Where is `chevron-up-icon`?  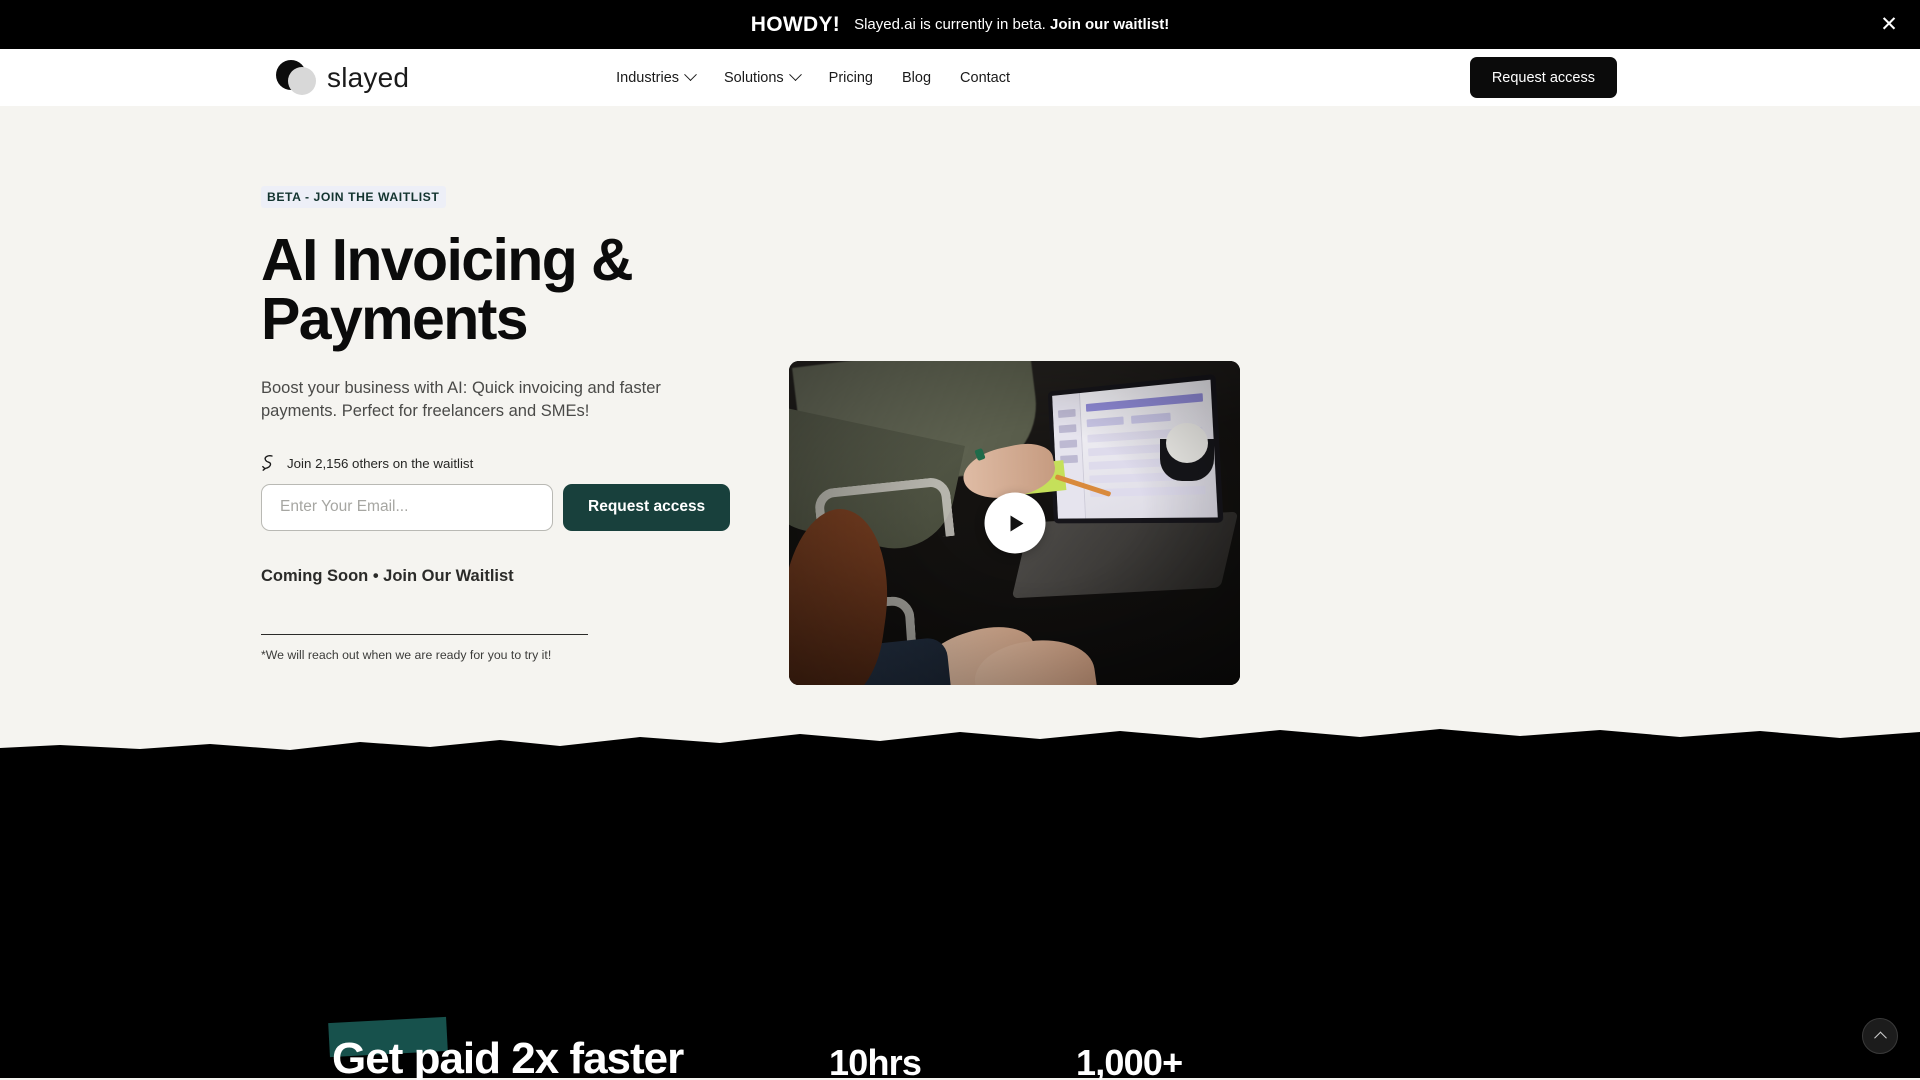 chevron-up-icon is located at coordinates (1880, 1037).